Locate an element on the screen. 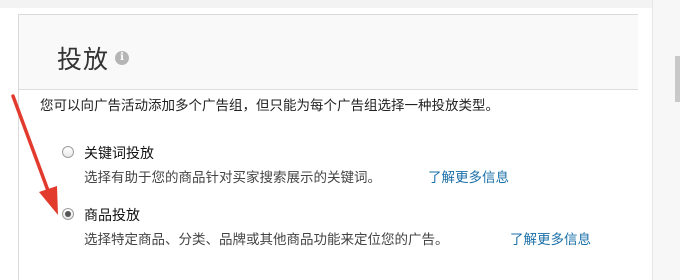 Image resolution: width=680 pixels, height=280 pixels. keyword-learn-more-link: 了解更多信息 is located at coordinates (468, 176).